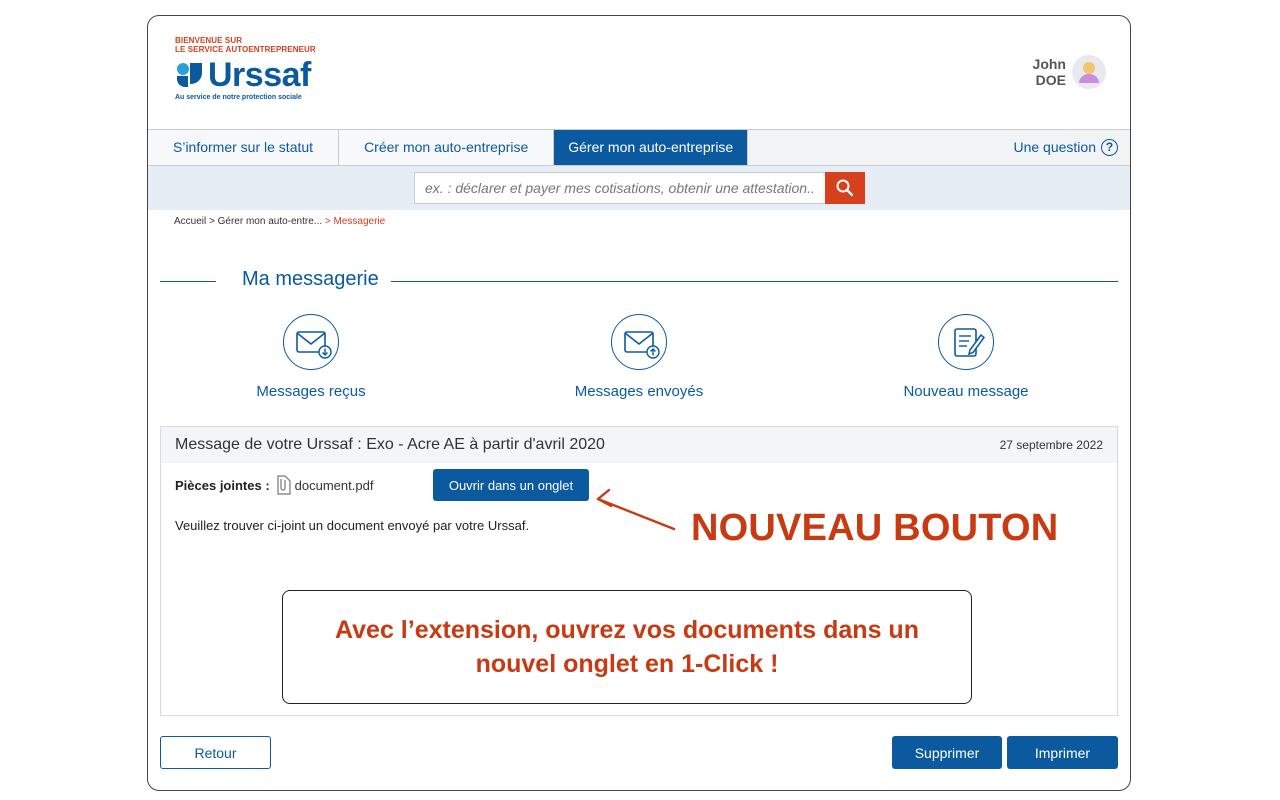 This screenshot has width=1280, height=800. Describe the element at coordinates (311, 391) in the screenshot. I see `inbox-label: Messages reçus` at that location.